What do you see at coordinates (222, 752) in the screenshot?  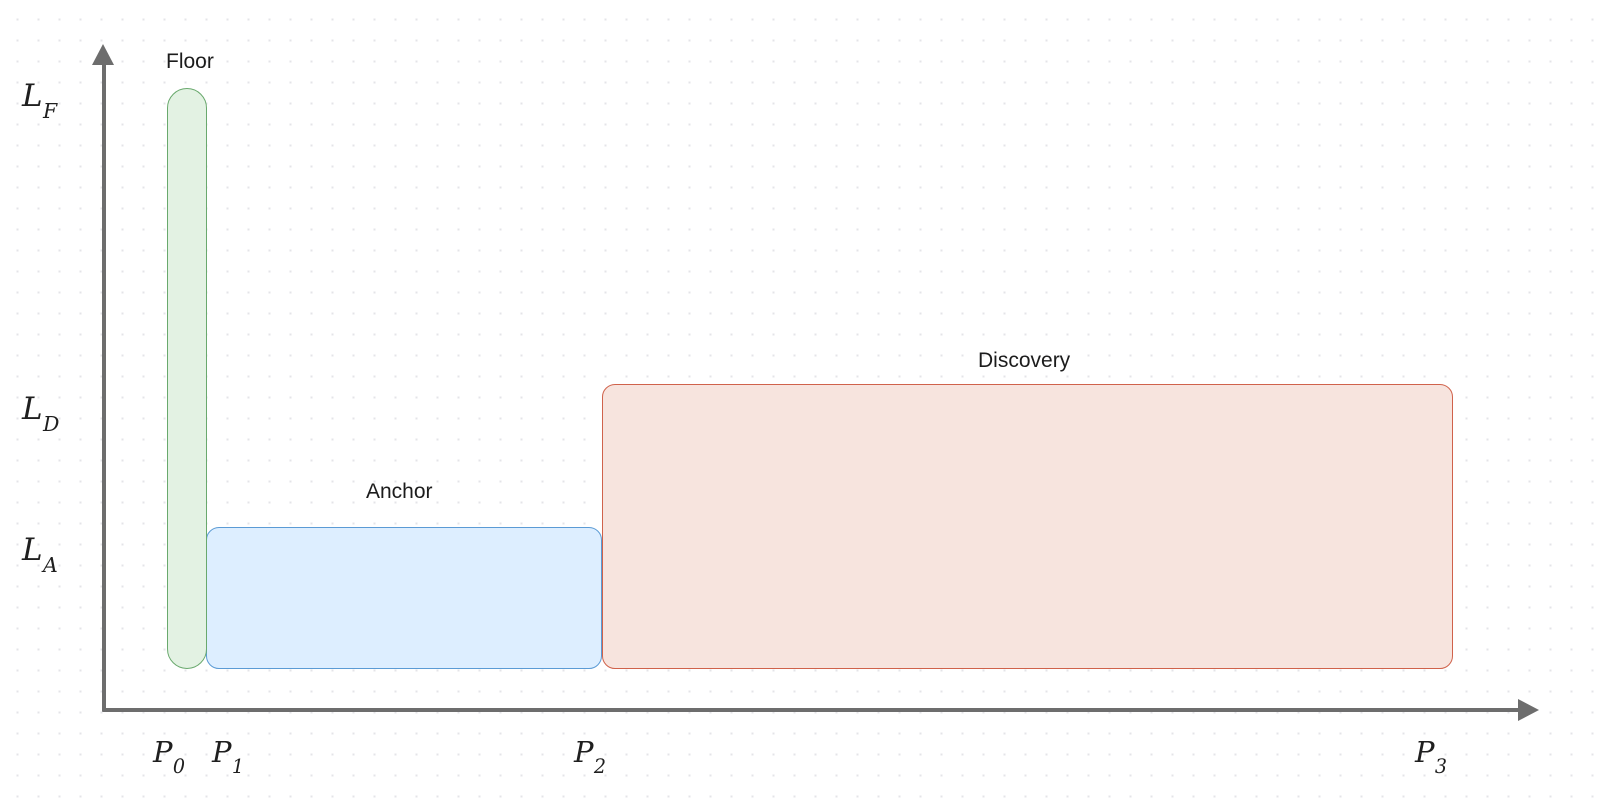 I see `x-tick-base-P1: P` at bounding box center [222, 752].